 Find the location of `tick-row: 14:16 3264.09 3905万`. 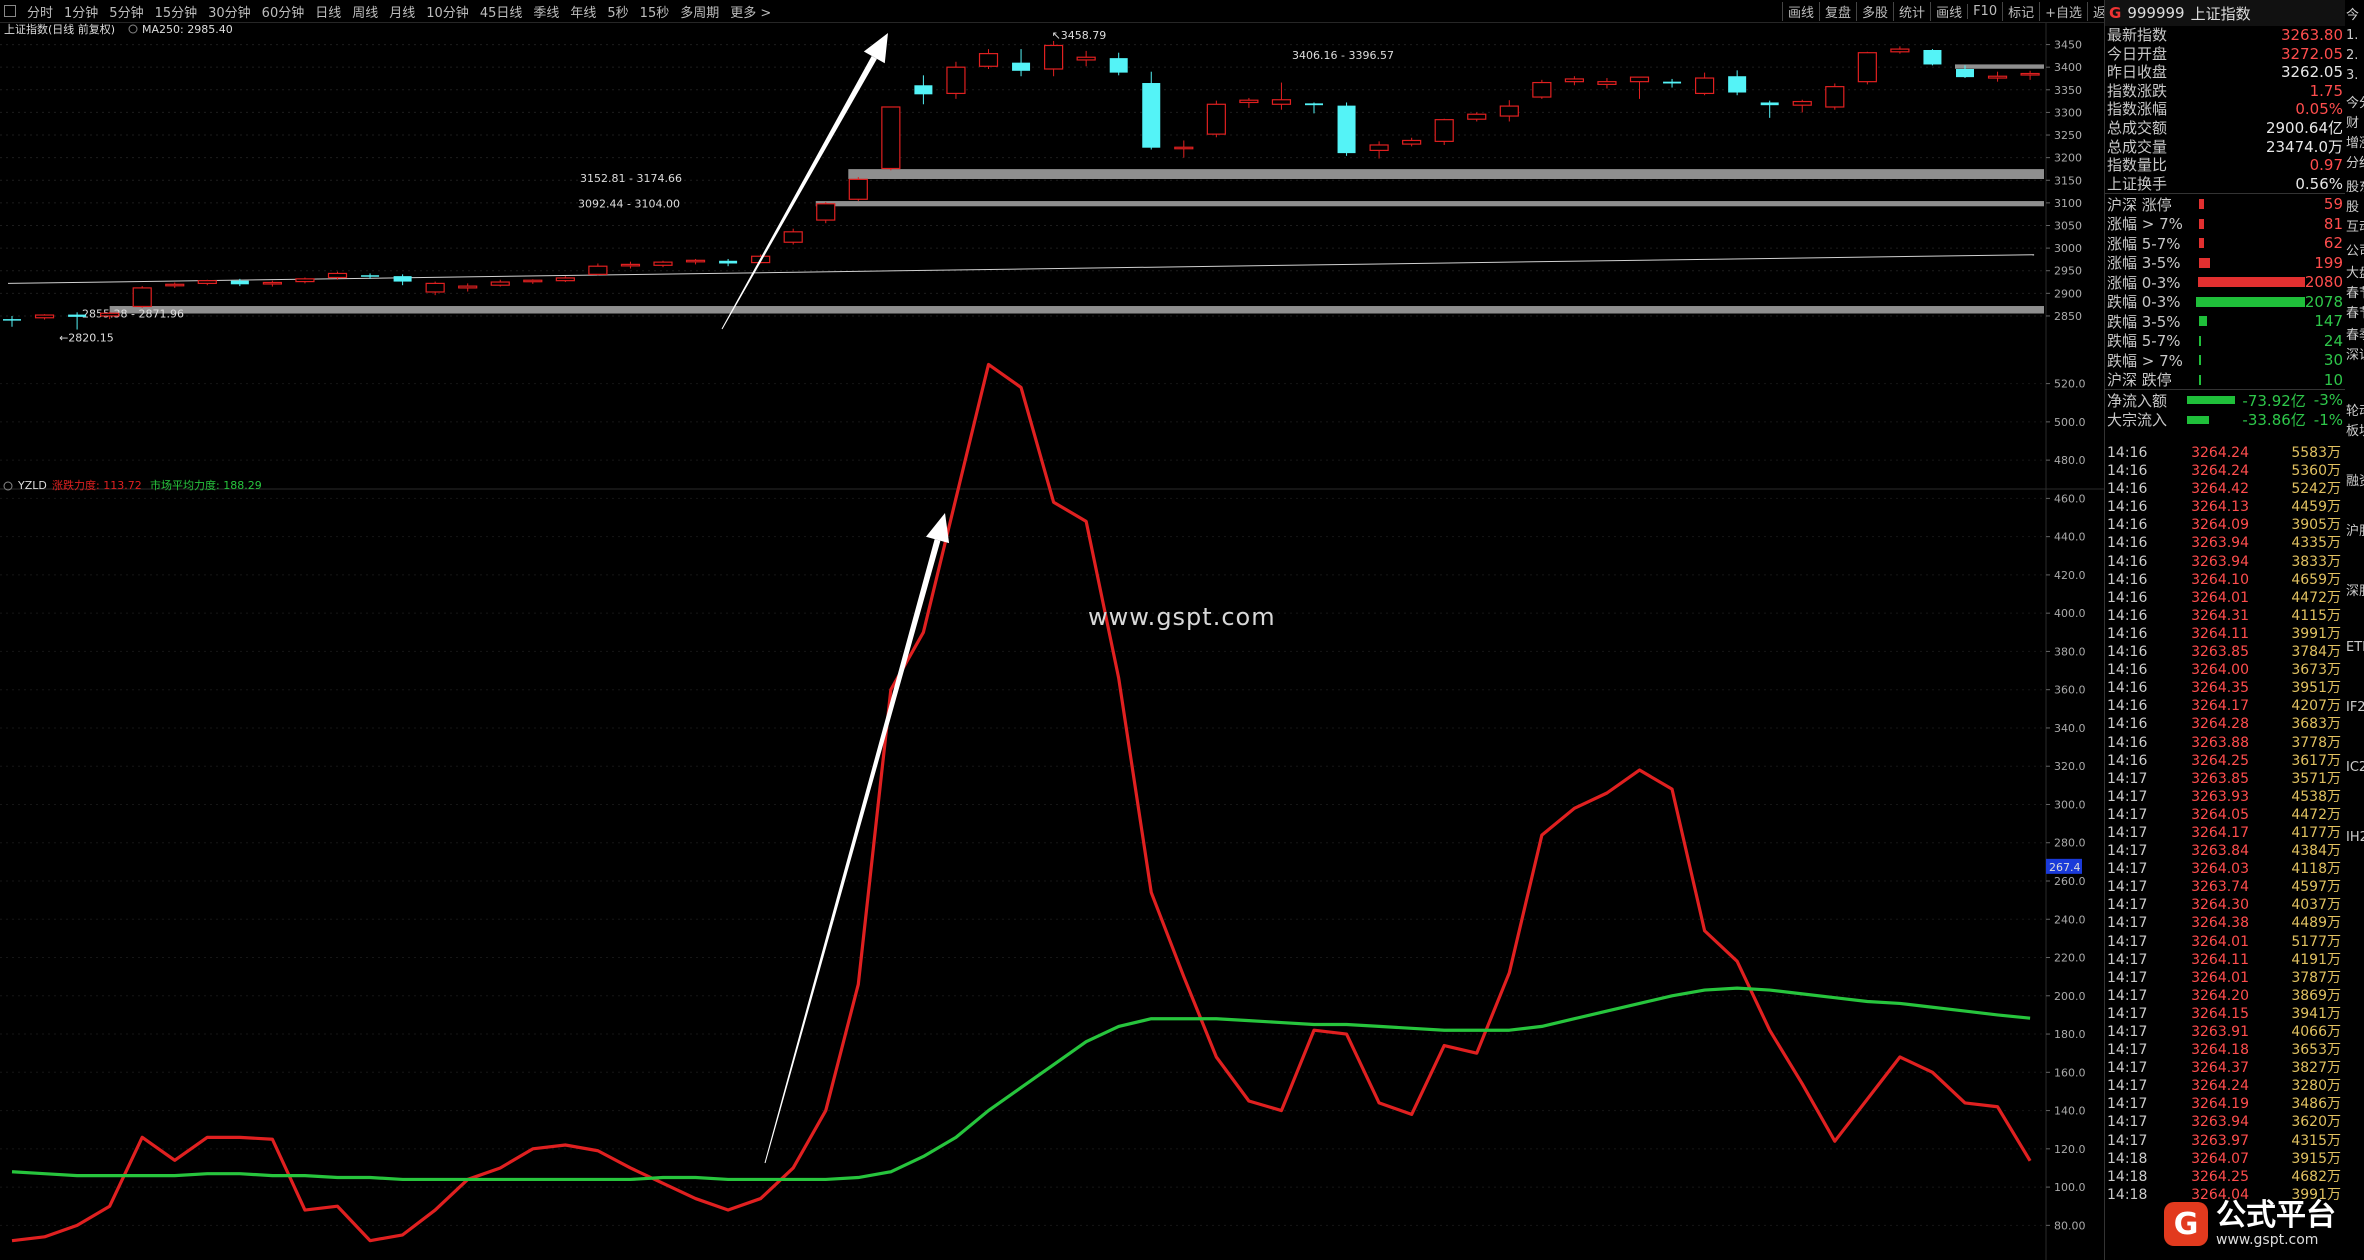

tick-row: 14:16 3264.09 3905万 is located at coordinates (2225, 525).